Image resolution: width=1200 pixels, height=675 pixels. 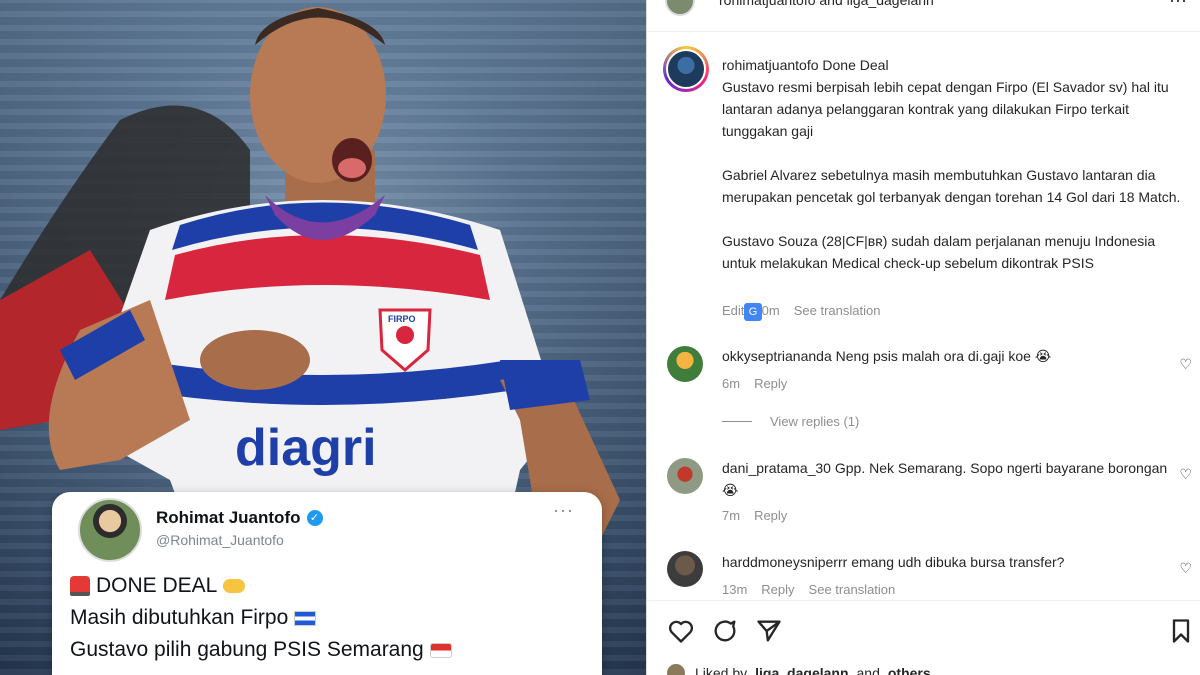 What do you see at coordinates (234, 586) in the screenshot?
I see `handshake-icon` at bounding box center [234, 586].